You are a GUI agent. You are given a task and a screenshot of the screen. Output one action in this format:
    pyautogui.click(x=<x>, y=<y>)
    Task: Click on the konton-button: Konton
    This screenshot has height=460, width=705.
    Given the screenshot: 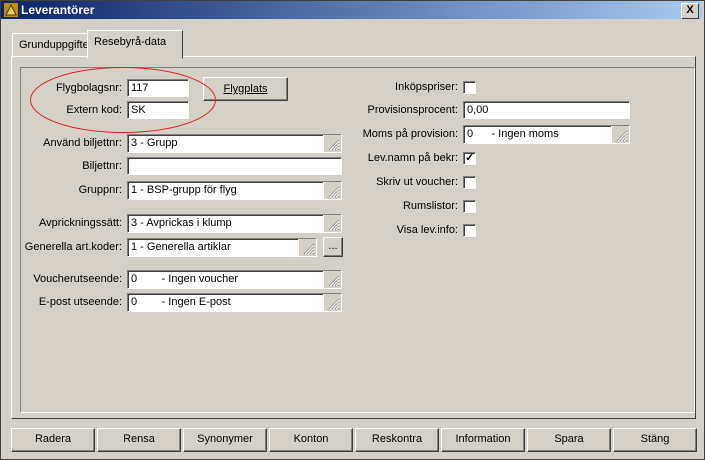 What is the action you would take?
    pyautogui.click(x=311, y=440)
    